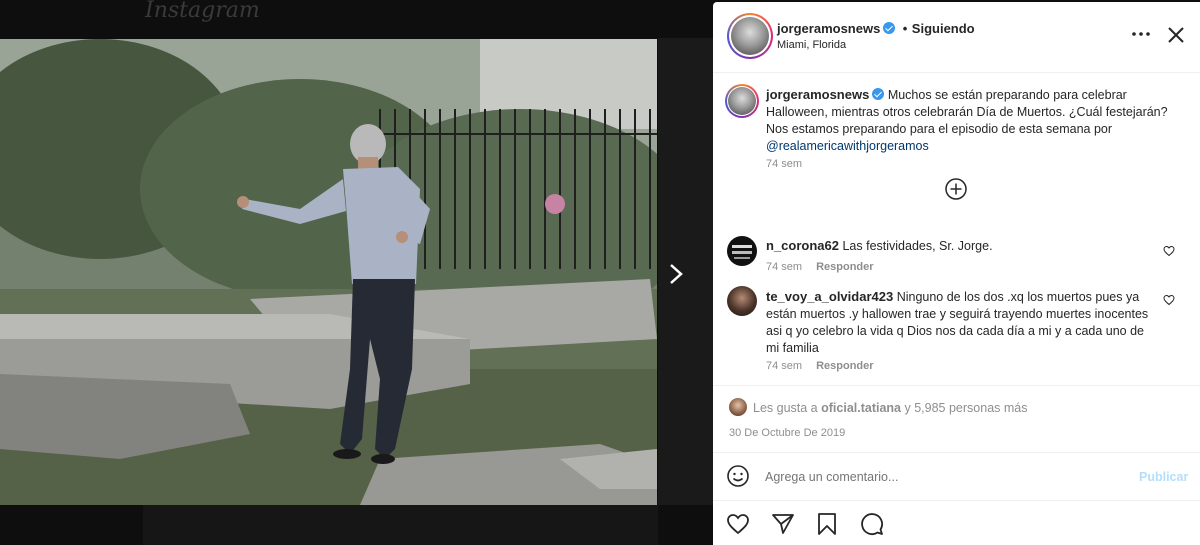  Describe the element at coordinates (943, 28) in the screenshot. I see `follow-status: Siguiendo` at that location.